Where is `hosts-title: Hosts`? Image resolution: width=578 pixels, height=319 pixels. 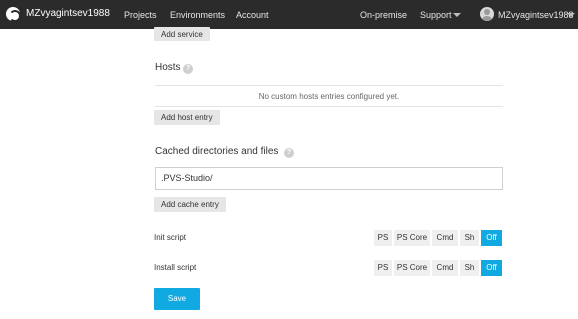 hosts-title: Hosts is located at coordinates (168, 67).